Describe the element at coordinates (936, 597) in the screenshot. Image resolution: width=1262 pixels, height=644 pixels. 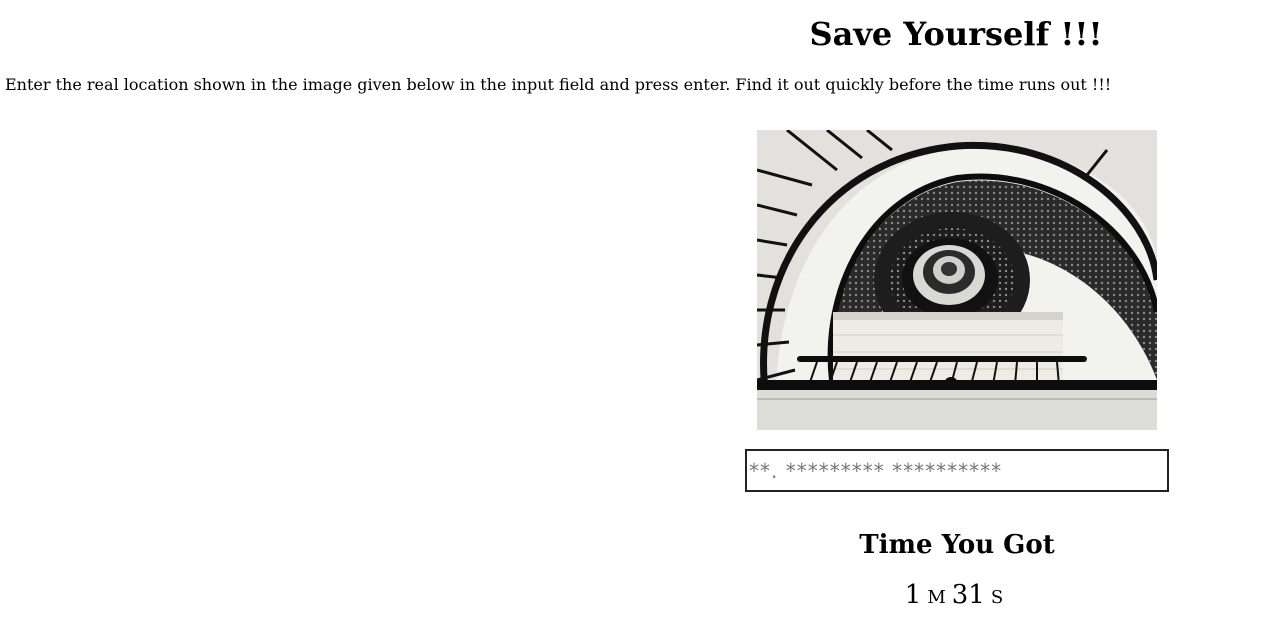
I see `timer-minutes-unit: M` at that location.